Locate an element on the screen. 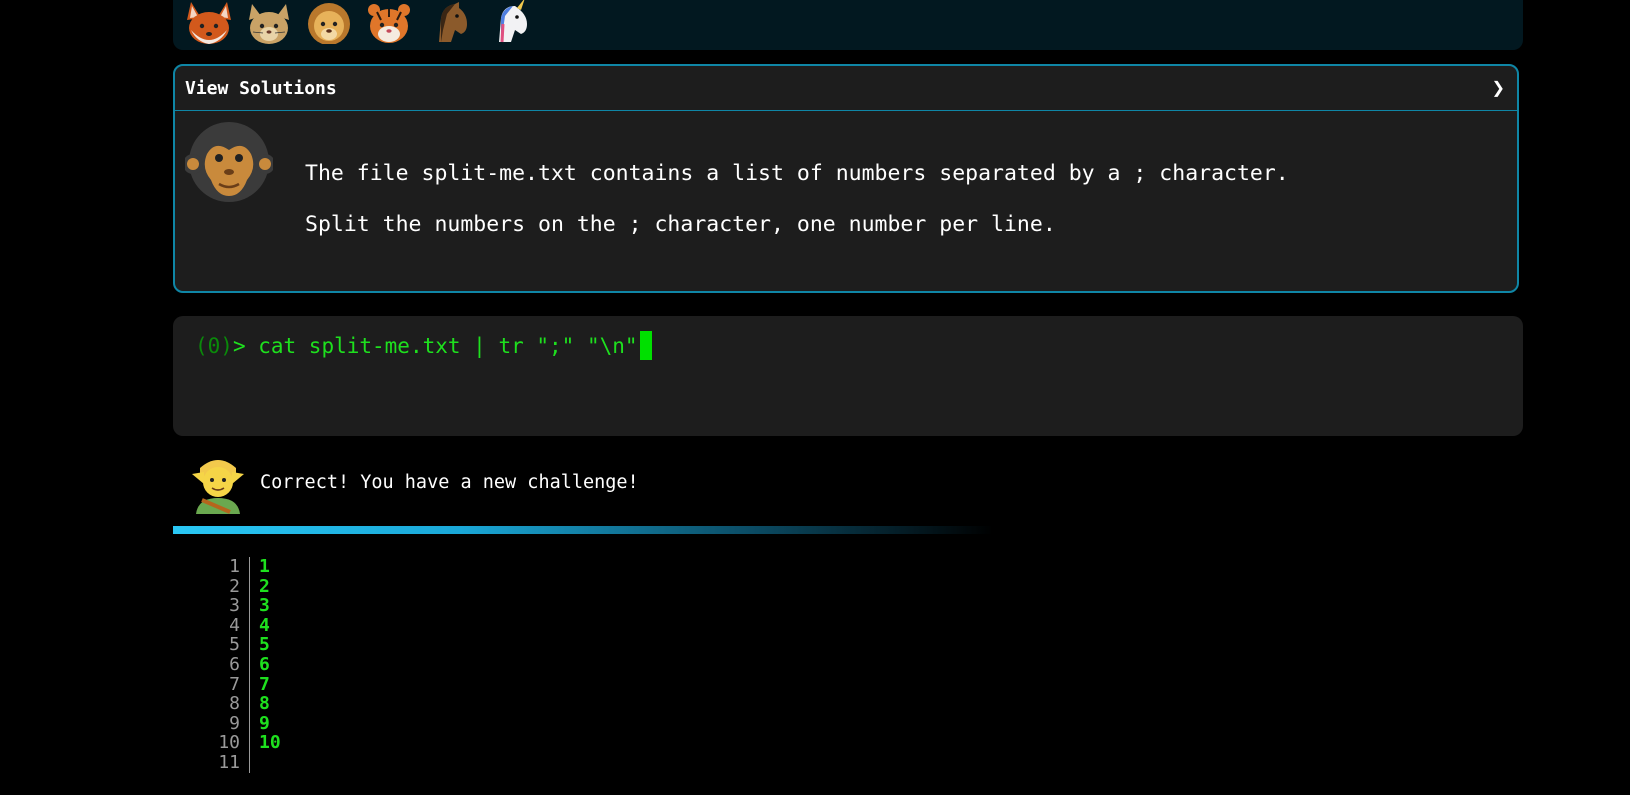  line-number: 2 is located at coordinates (225, 586).